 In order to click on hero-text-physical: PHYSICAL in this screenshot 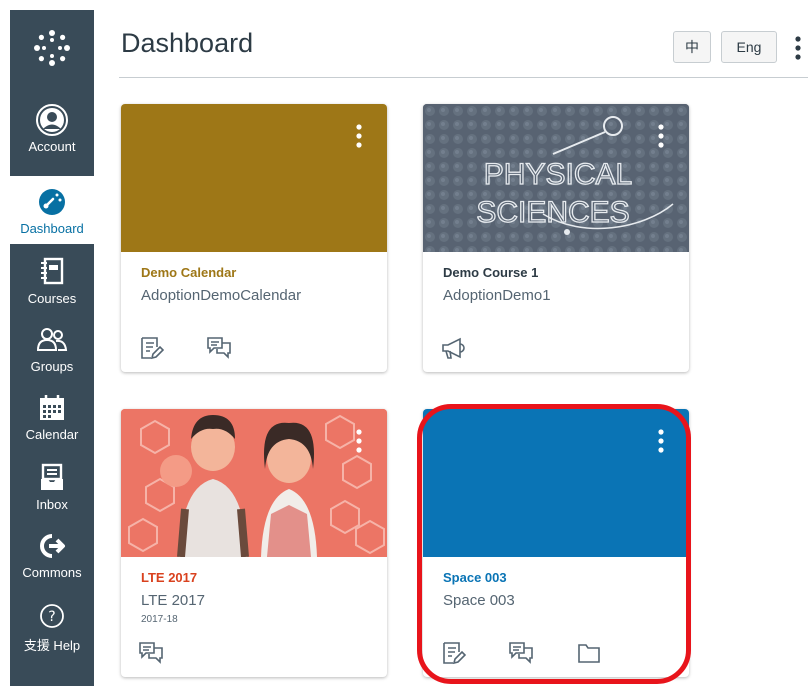, I will do `click(558, 174)`.